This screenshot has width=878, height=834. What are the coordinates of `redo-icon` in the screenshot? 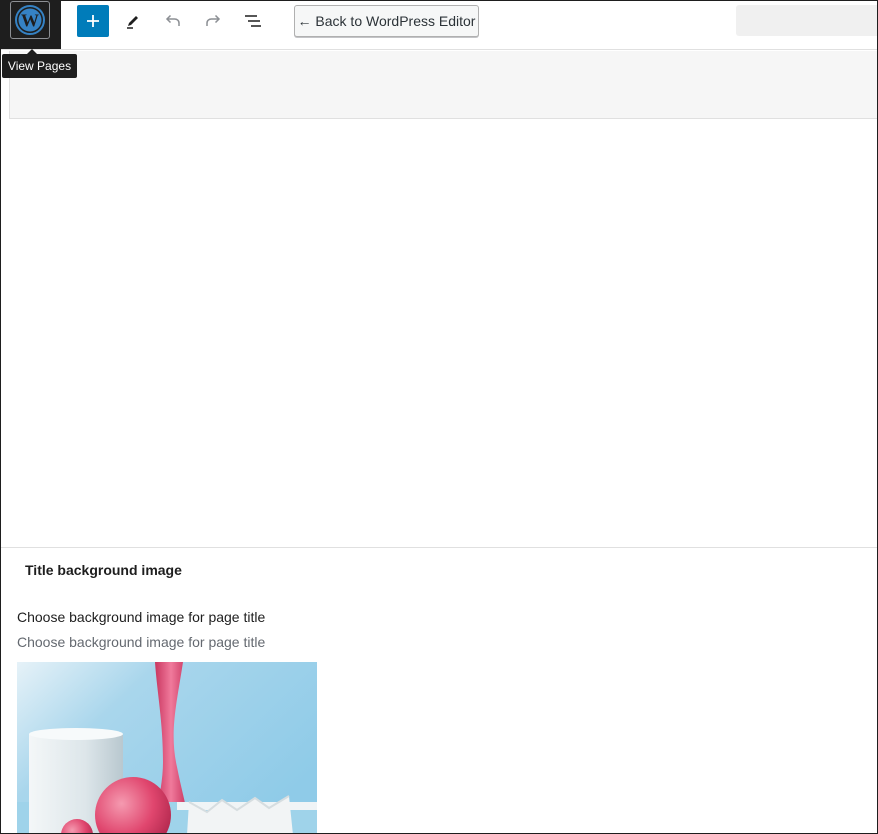 It's located at (213, 20).